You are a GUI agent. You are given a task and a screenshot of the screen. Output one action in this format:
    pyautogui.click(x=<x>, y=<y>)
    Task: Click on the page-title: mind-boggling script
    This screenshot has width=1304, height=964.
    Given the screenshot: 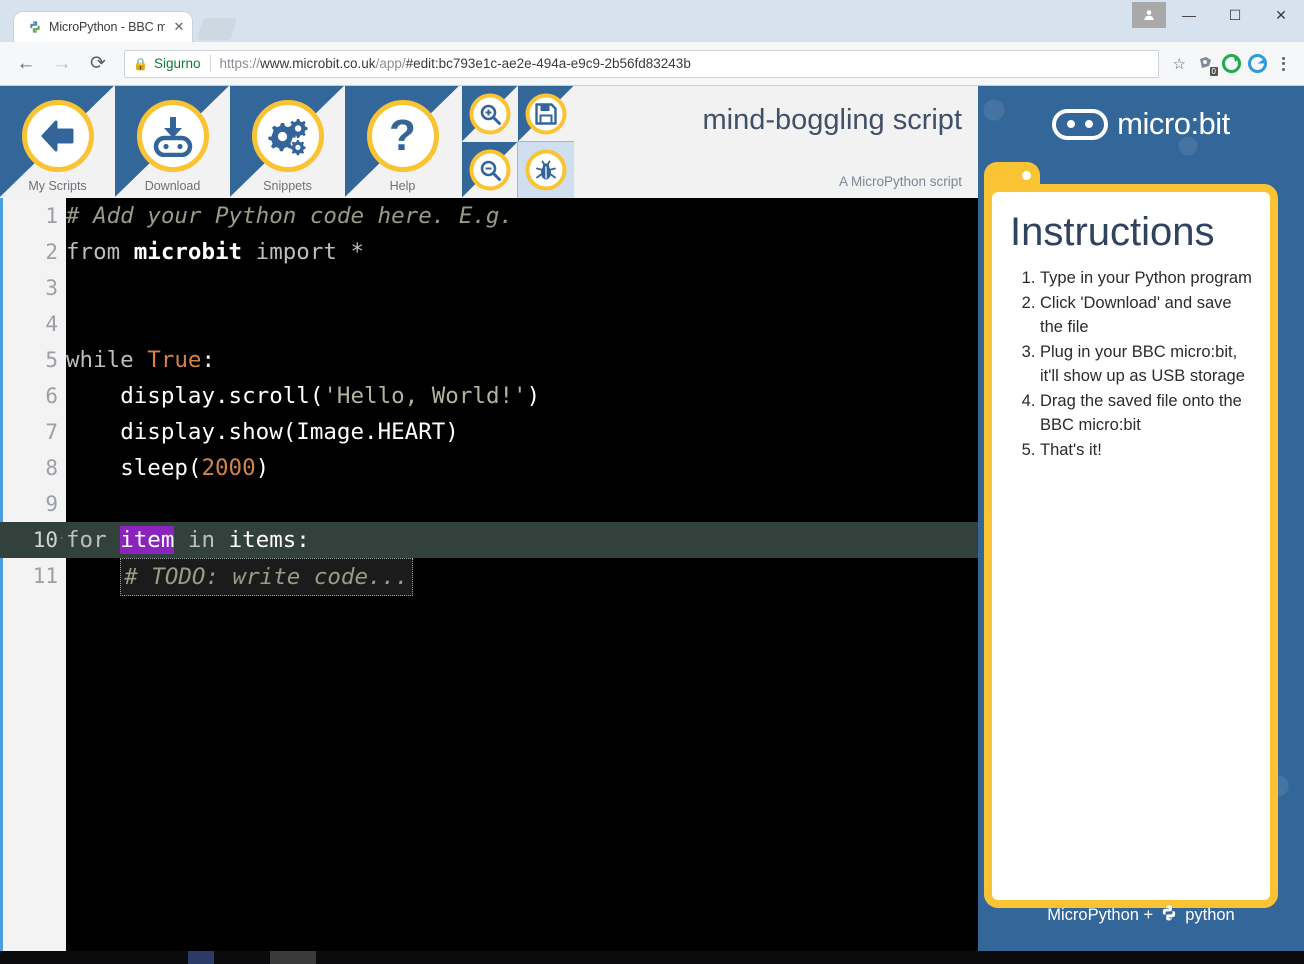 What is the action you would take?
    pyautogui.click(x=832, y=120)
    